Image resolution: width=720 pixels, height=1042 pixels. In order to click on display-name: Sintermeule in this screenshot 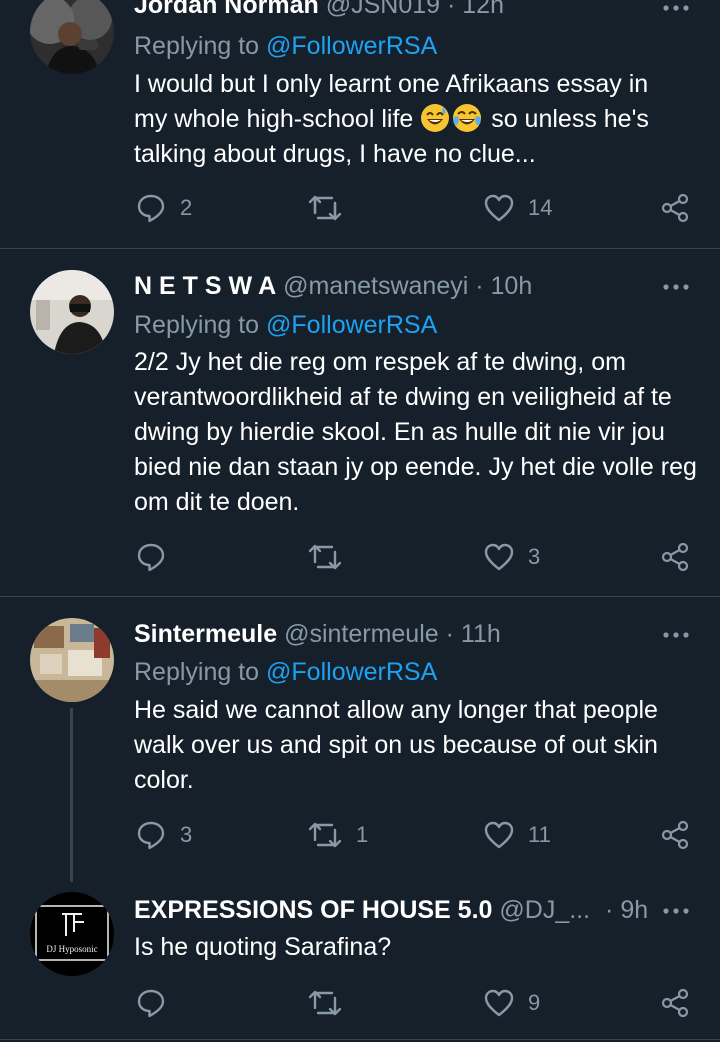, I will do `click(205, 634)`.